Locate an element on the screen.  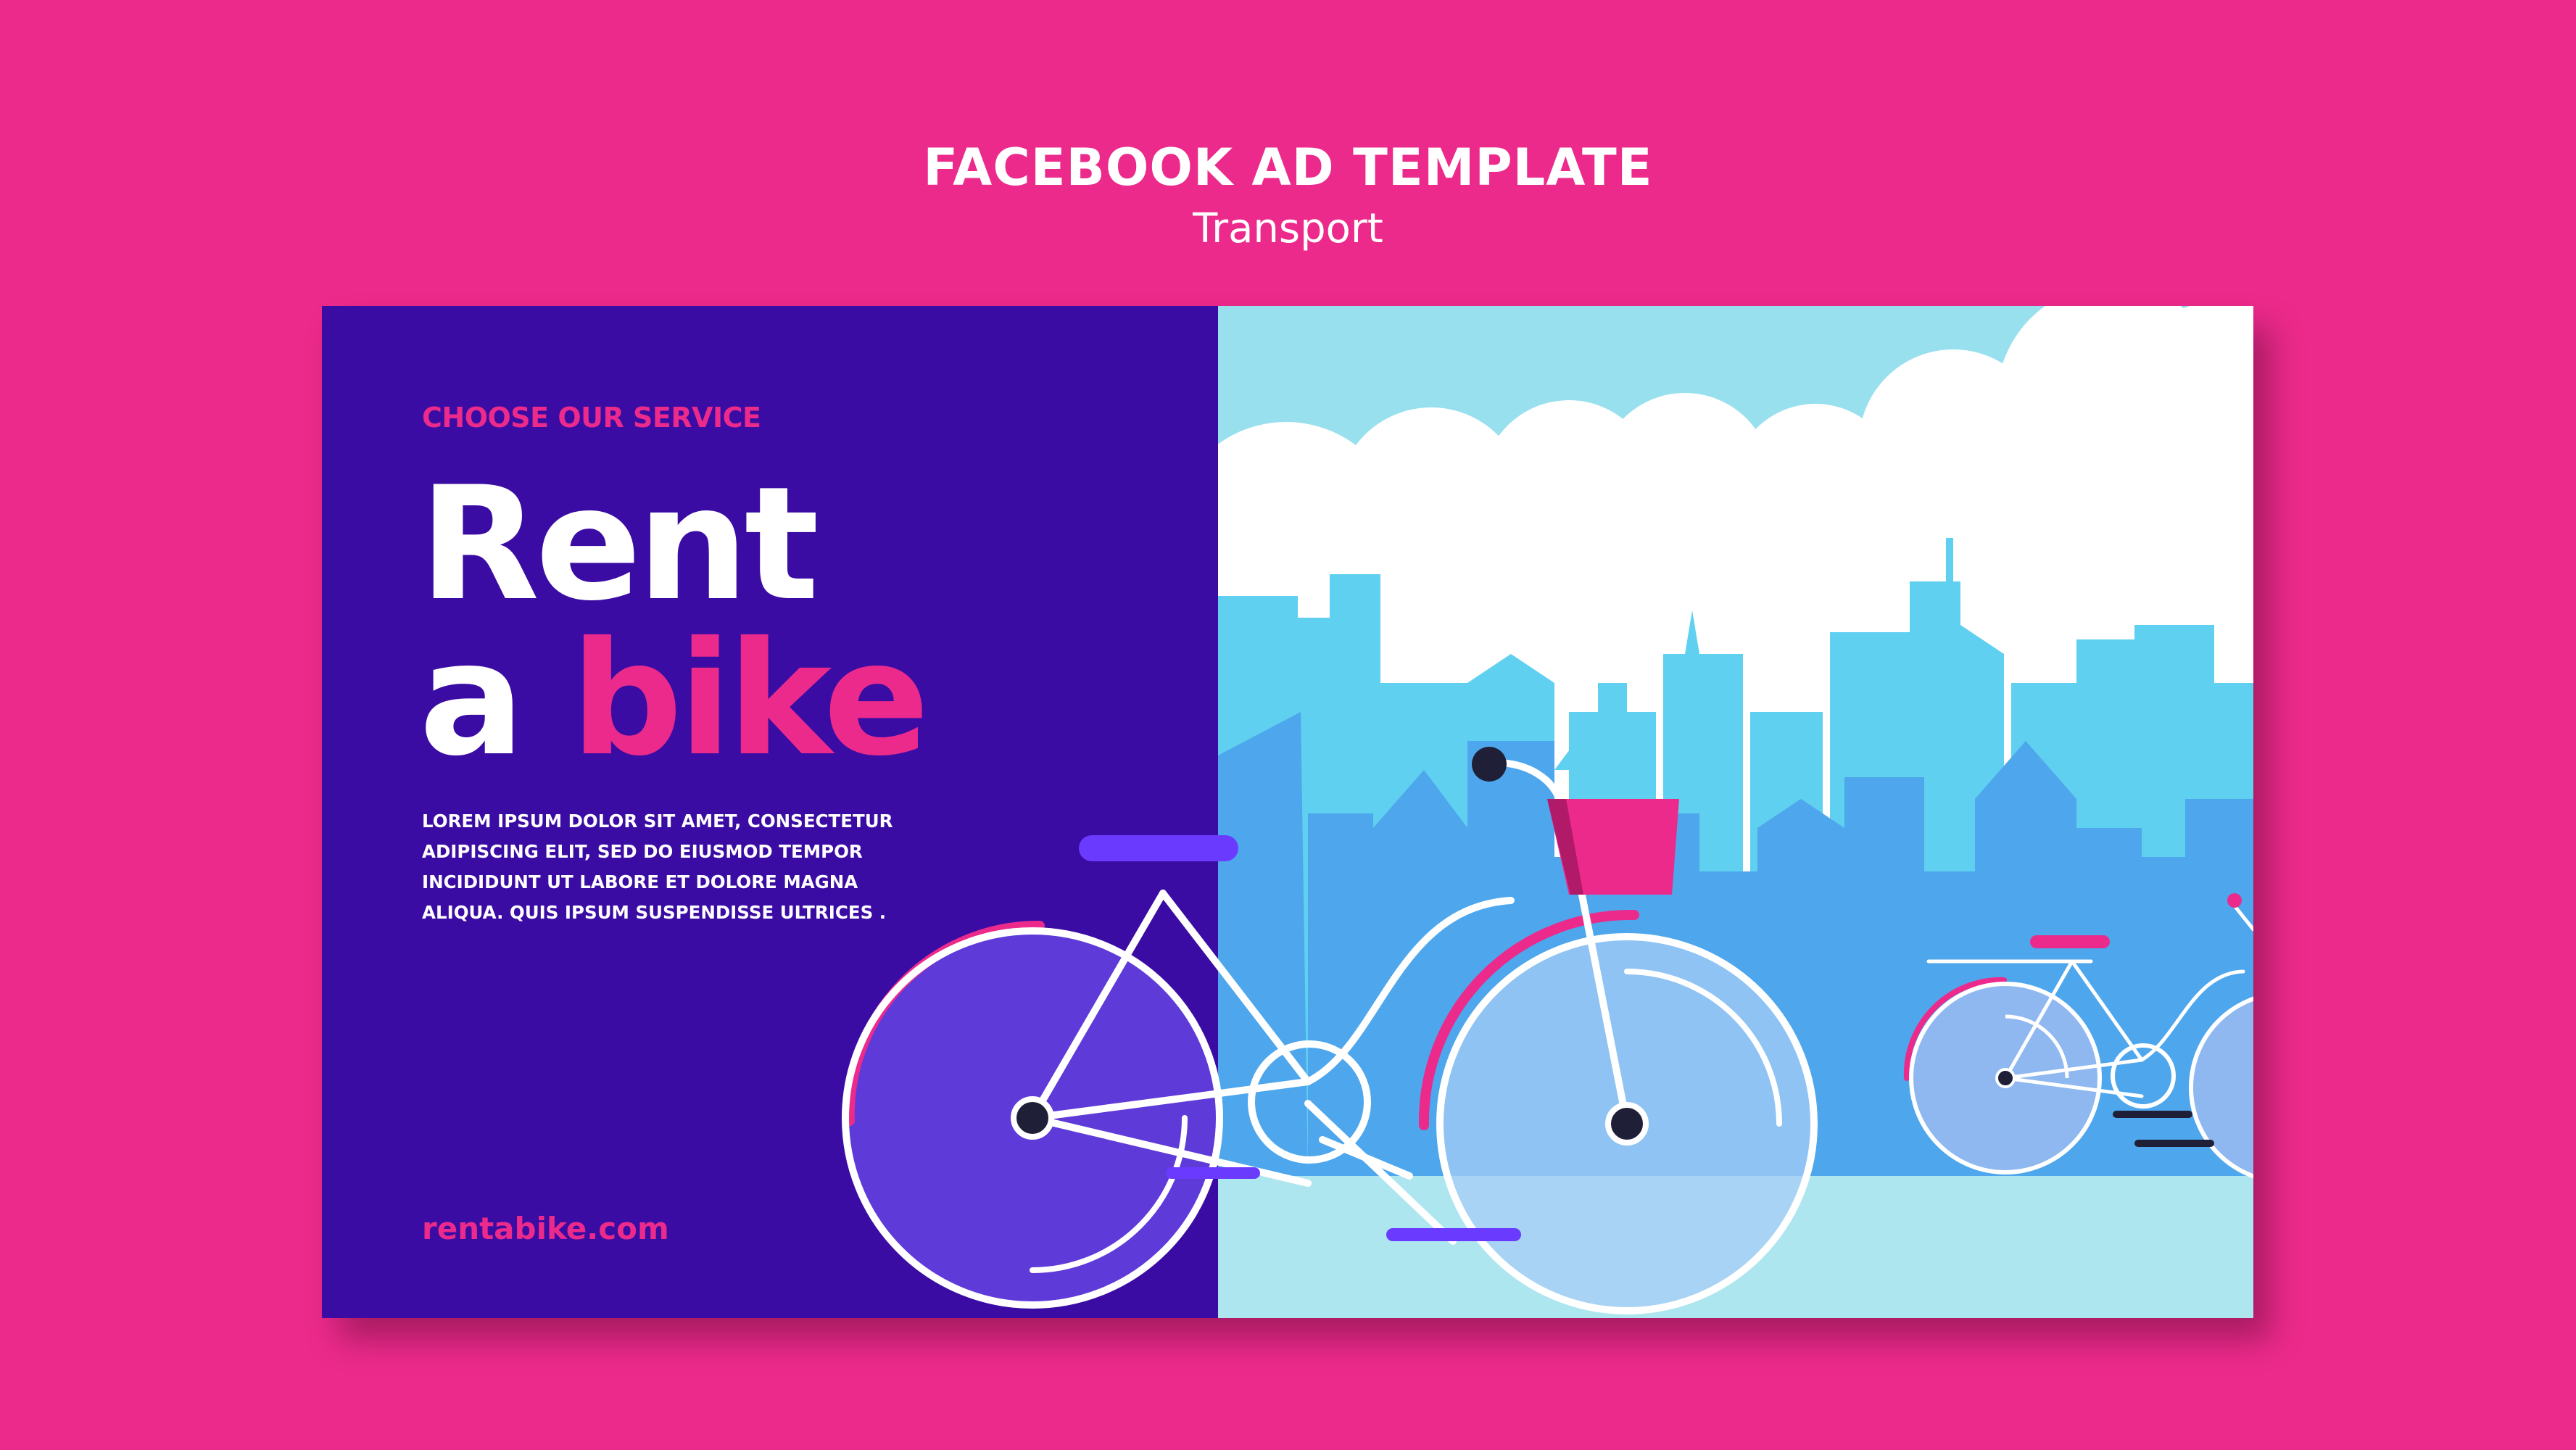
ad-headline: Rent a bike is located at coordinates (674, 616).